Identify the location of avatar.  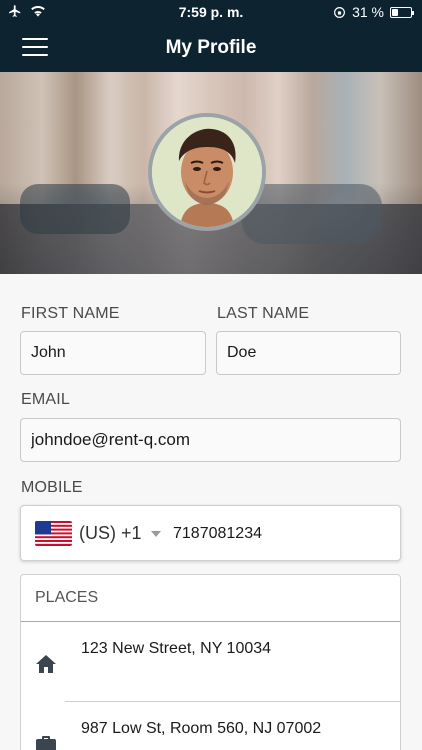
(207, 172).